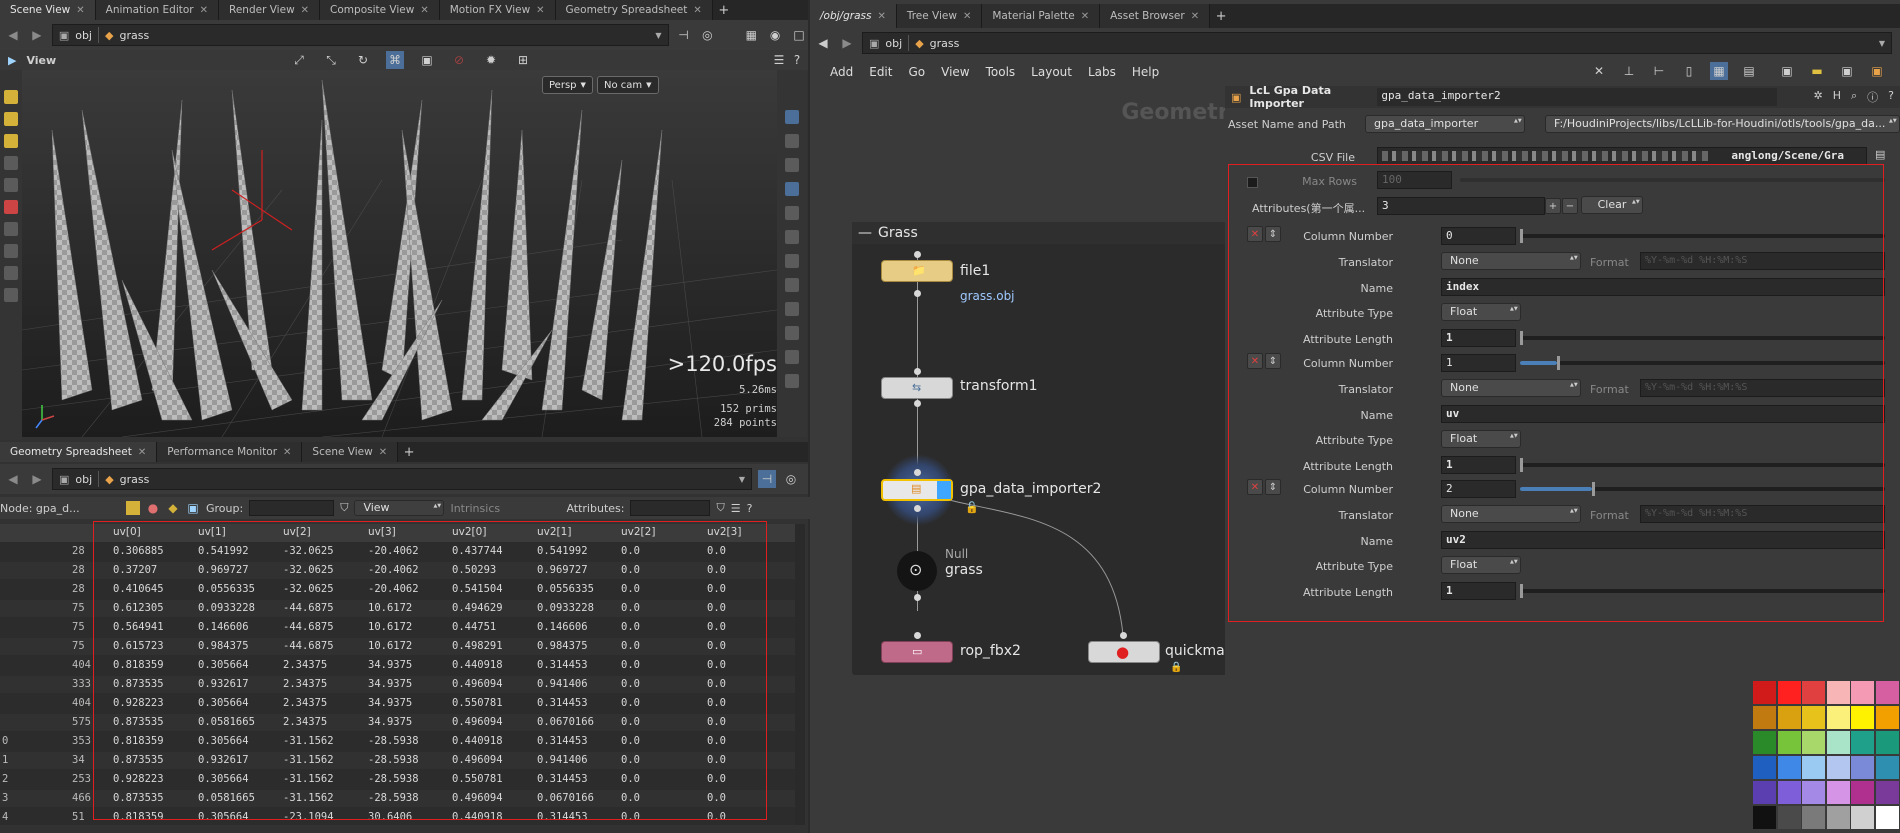  I want to click on wrench-icon: ✕, so click(1599, 71).